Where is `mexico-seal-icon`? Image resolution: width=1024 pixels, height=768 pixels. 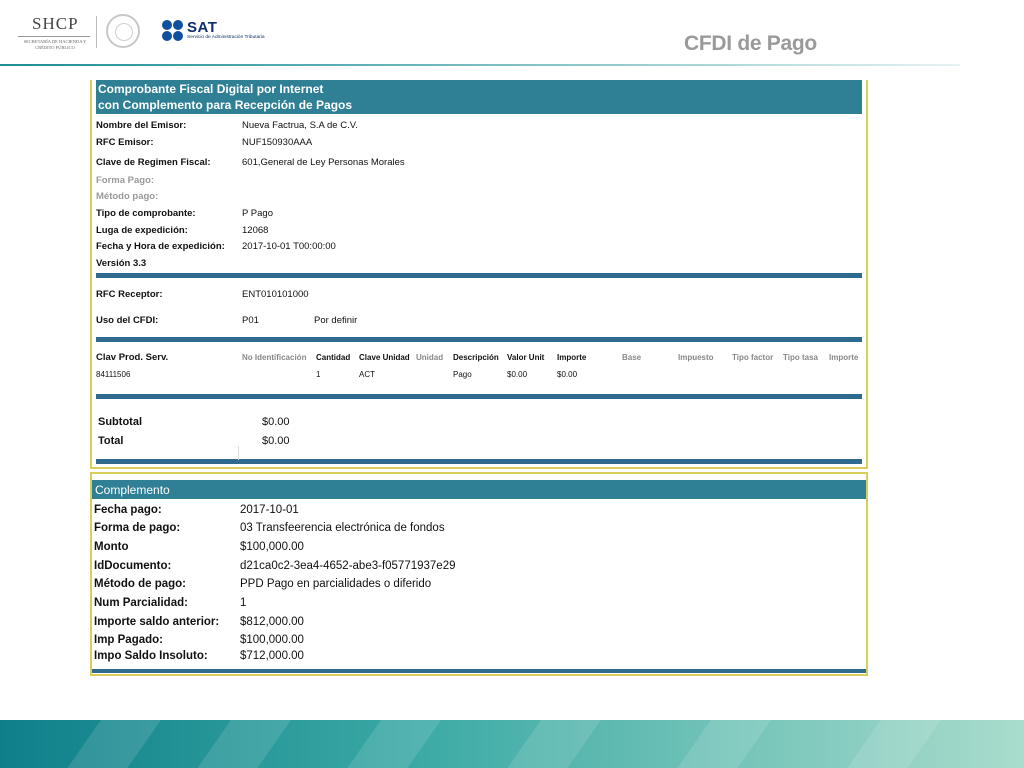 mexico-seal-icon is located at coordinates (123, 31).